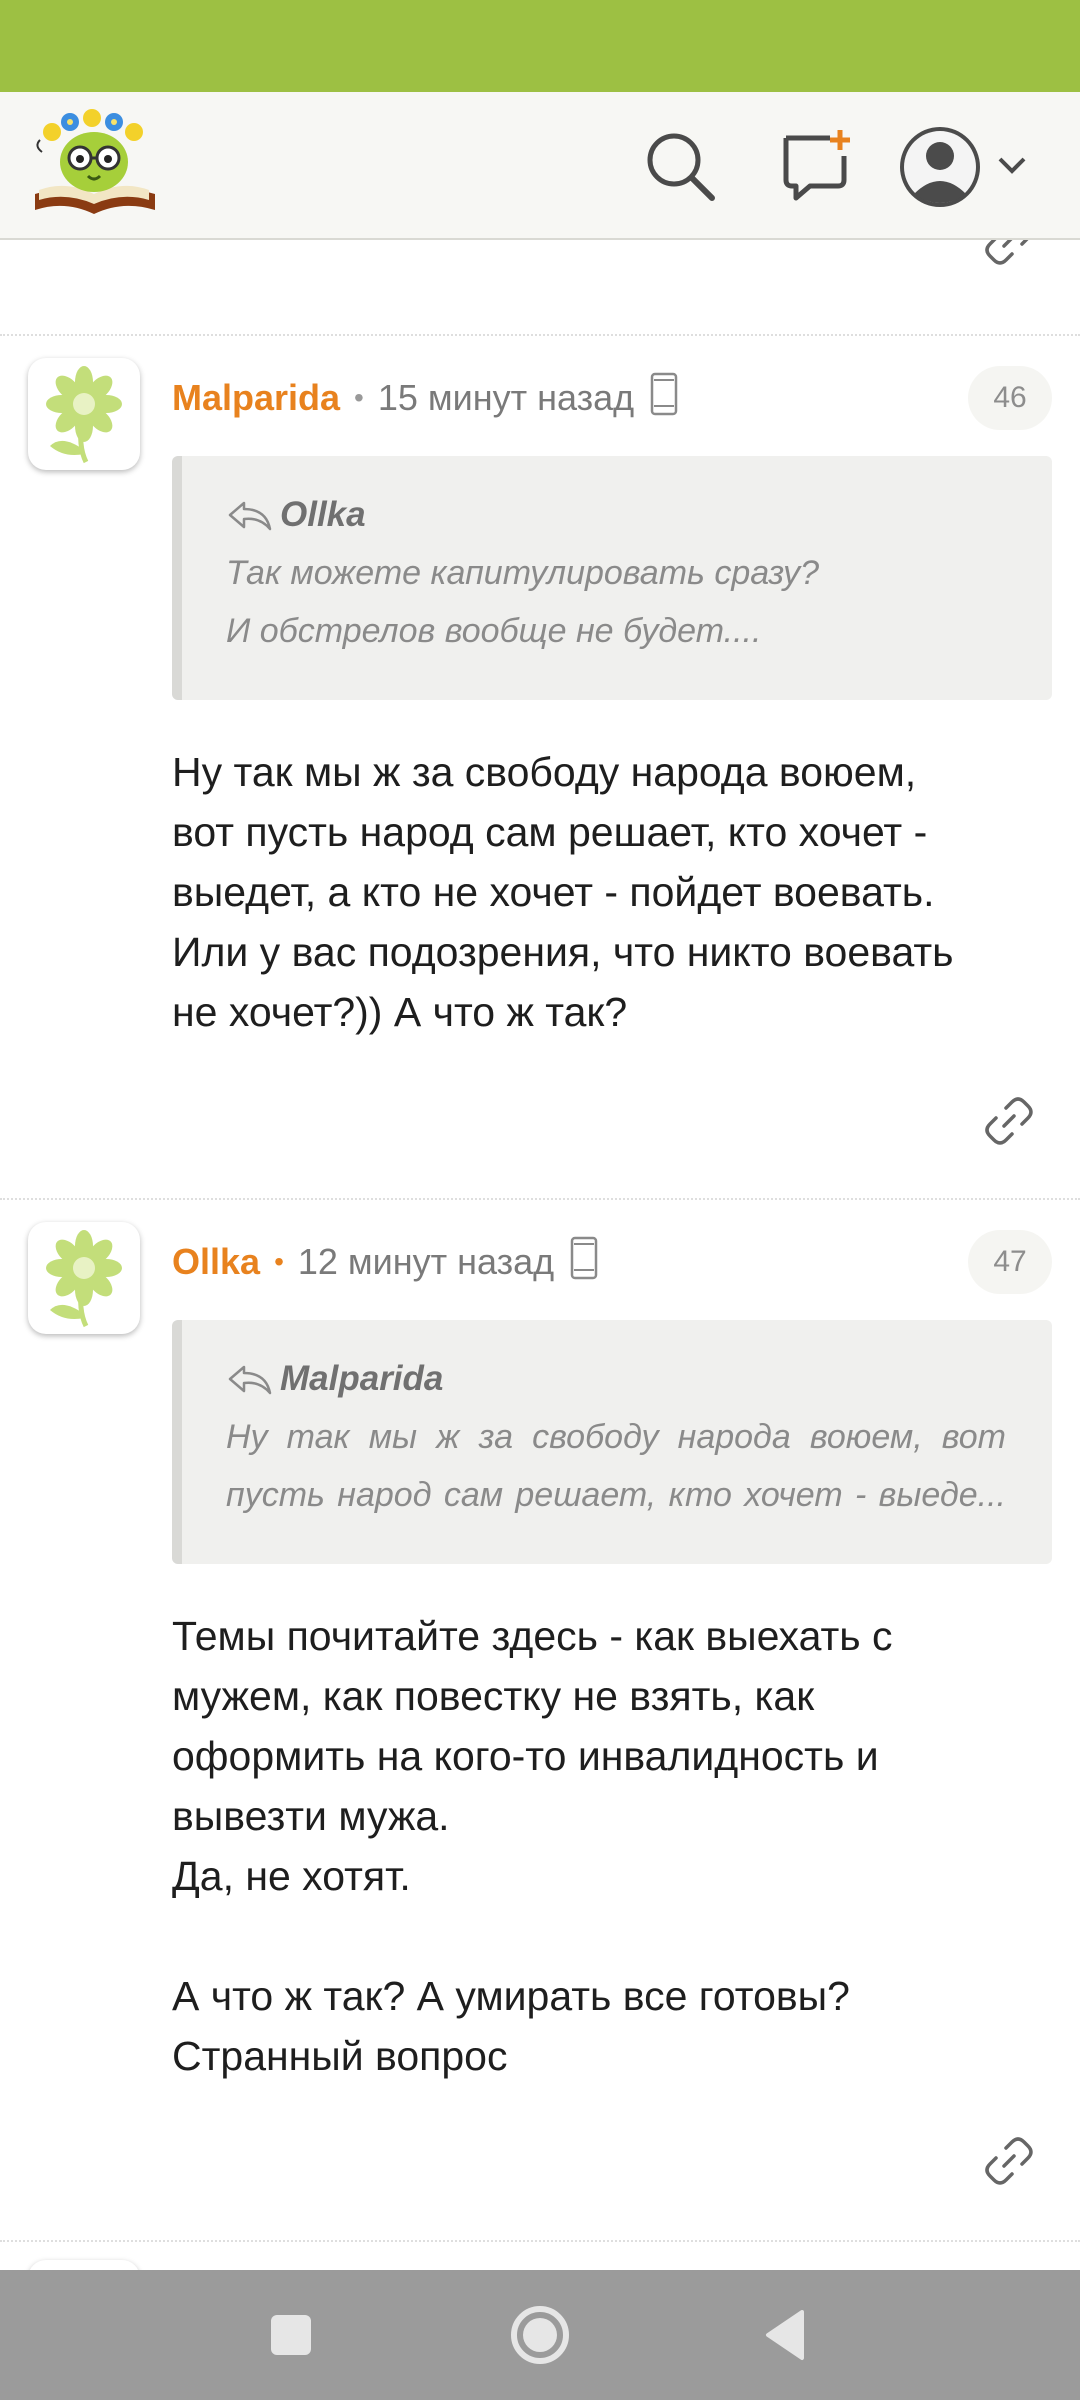  Describe the element at coordinates (680, 168) in the screenshot. I see `search-icon` at that location.